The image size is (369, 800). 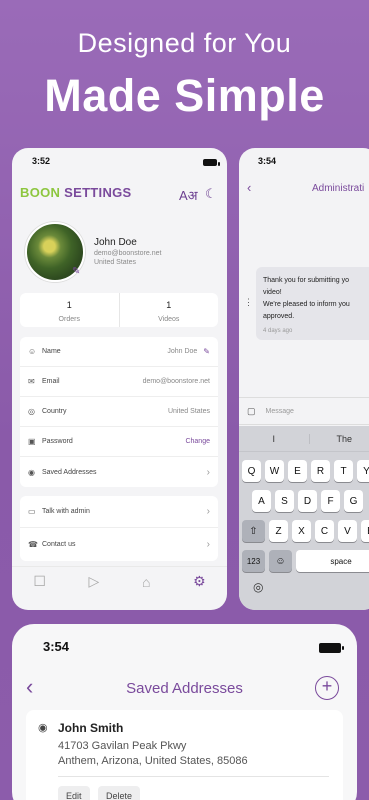 I want to click on key: Y, so click(x=363, y=471).